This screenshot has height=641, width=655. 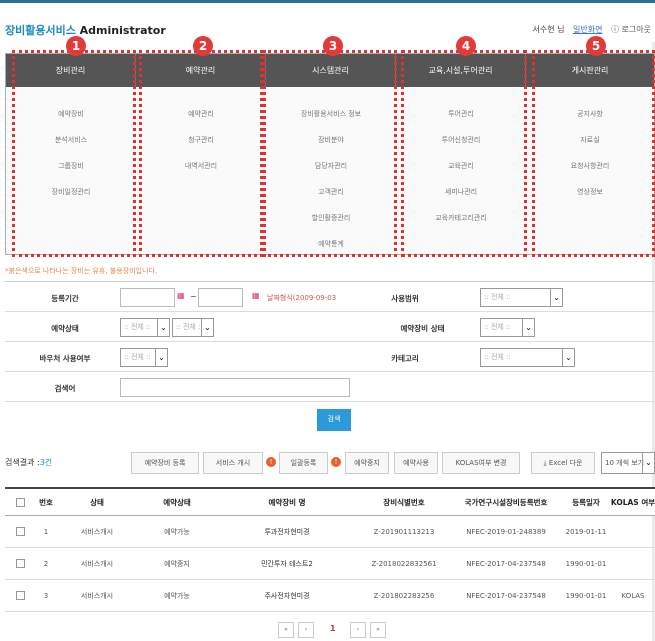 I want to click on row-equipment-name: 민간투자 테스트2, so click(x=287, y=563).